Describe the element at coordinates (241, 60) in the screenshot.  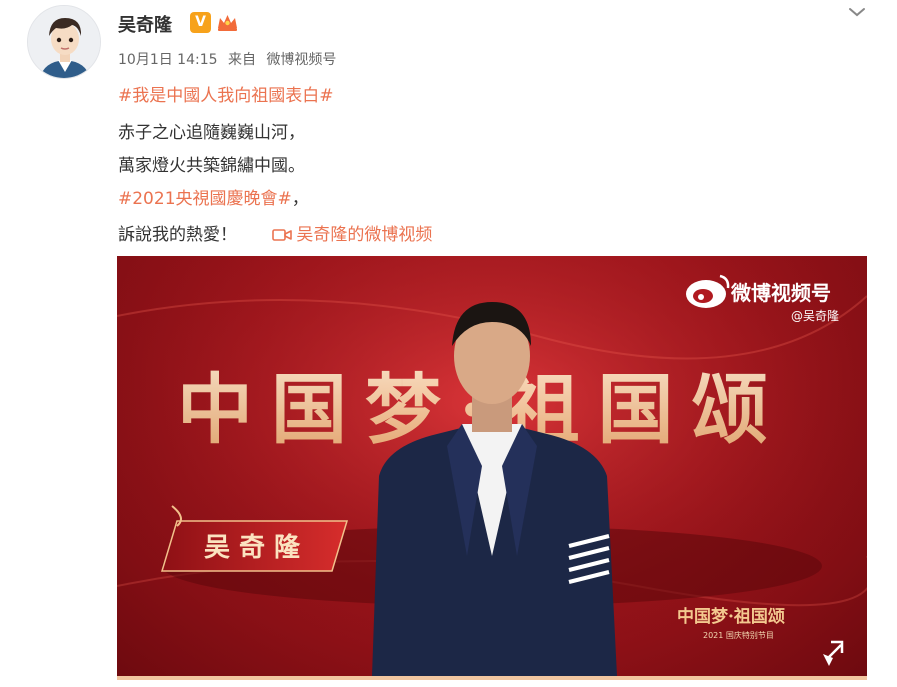
I see `source-prefix: 来自` at that location.